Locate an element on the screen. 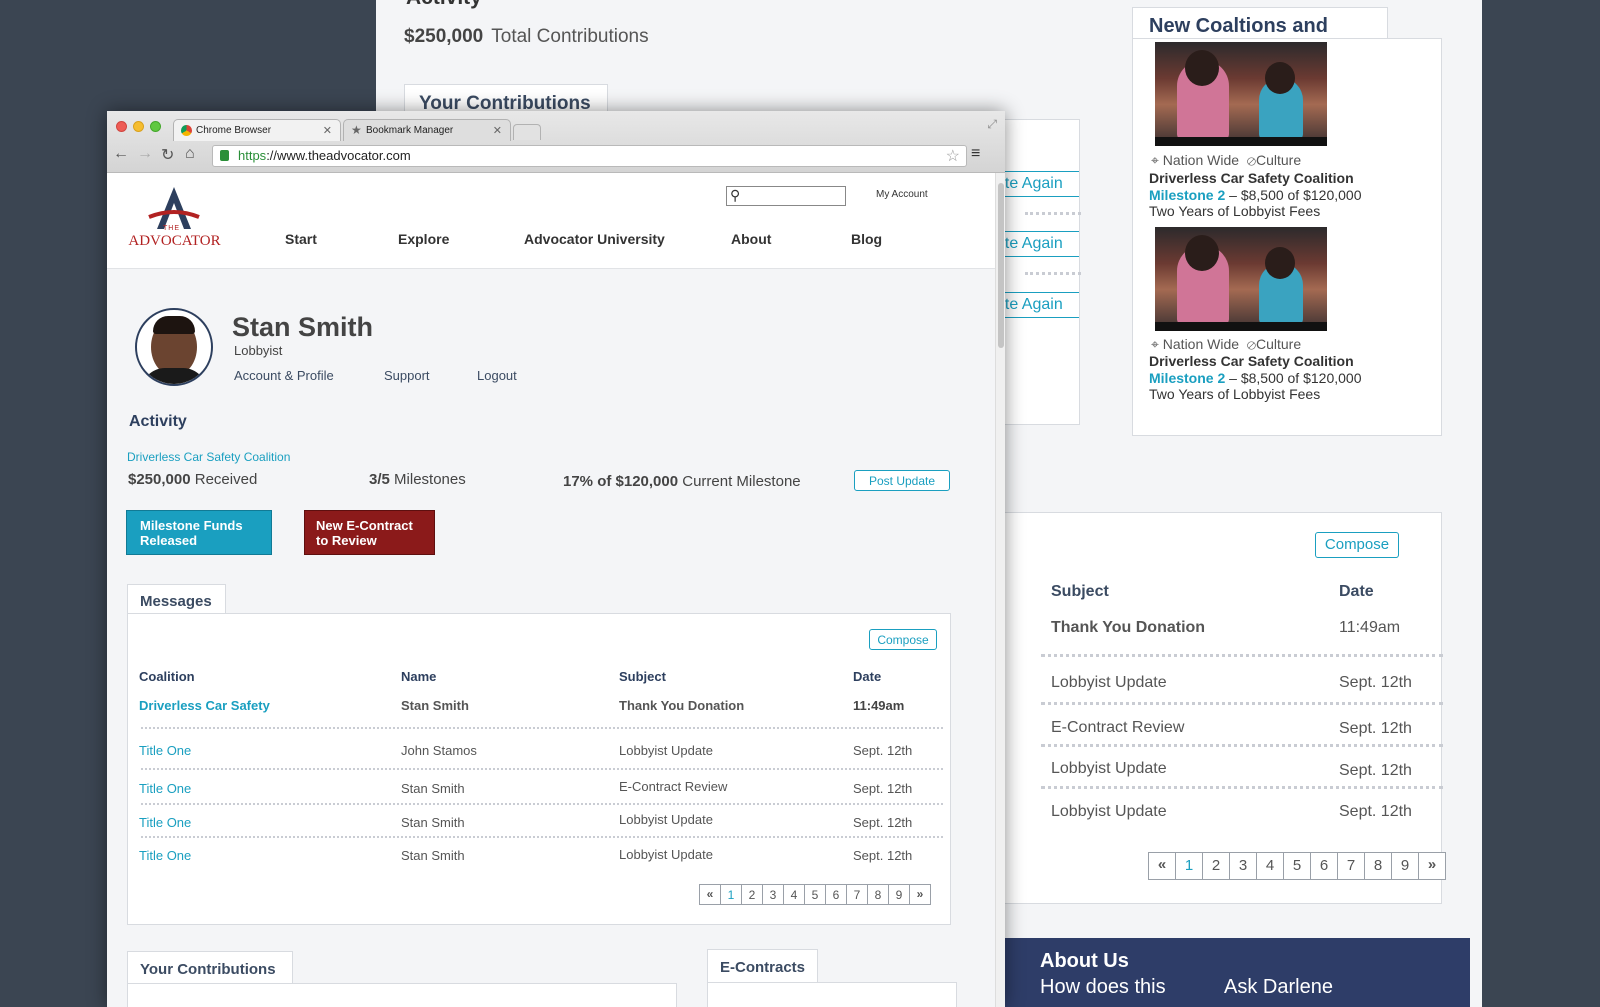 Image resolution: width=1600 pixels, height=1007 pixels. menu-icon: ≡ is located at coordinates (975, 154).